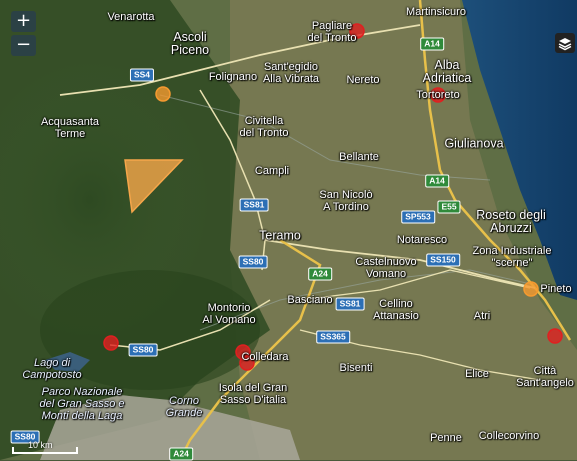 The width and height of the screenshot is (577, 461). I want to click on road-shield-ss80a: SS80, so click(253, 262).